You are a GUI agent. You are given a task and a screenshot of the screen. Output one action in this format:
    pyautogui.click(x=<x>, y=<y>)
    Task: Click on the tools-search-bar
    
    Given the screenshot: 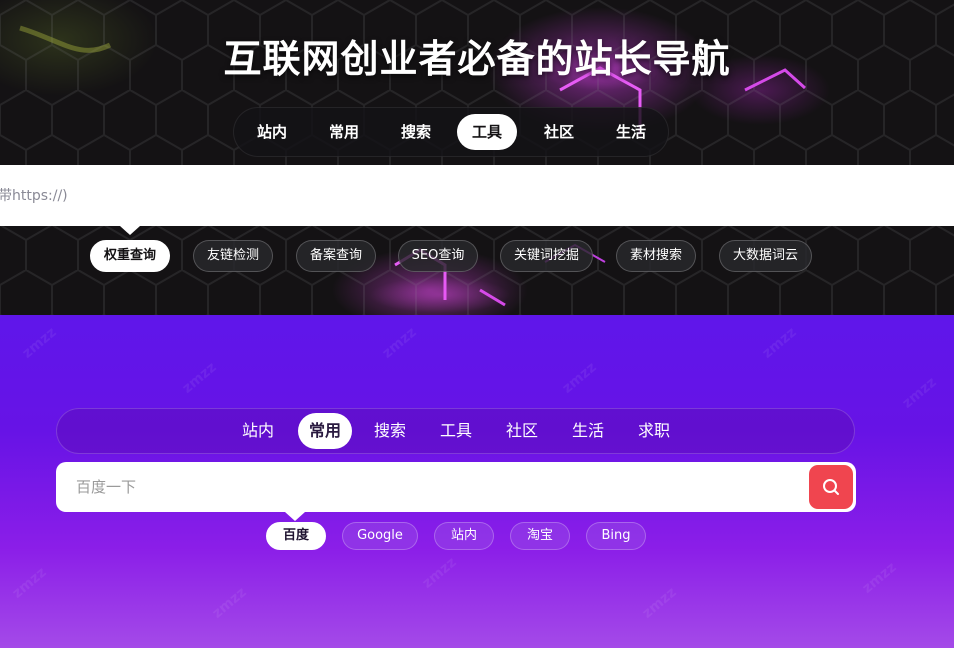 What is the action you would take?
    pyautogui.click(x=477, y=195)
    